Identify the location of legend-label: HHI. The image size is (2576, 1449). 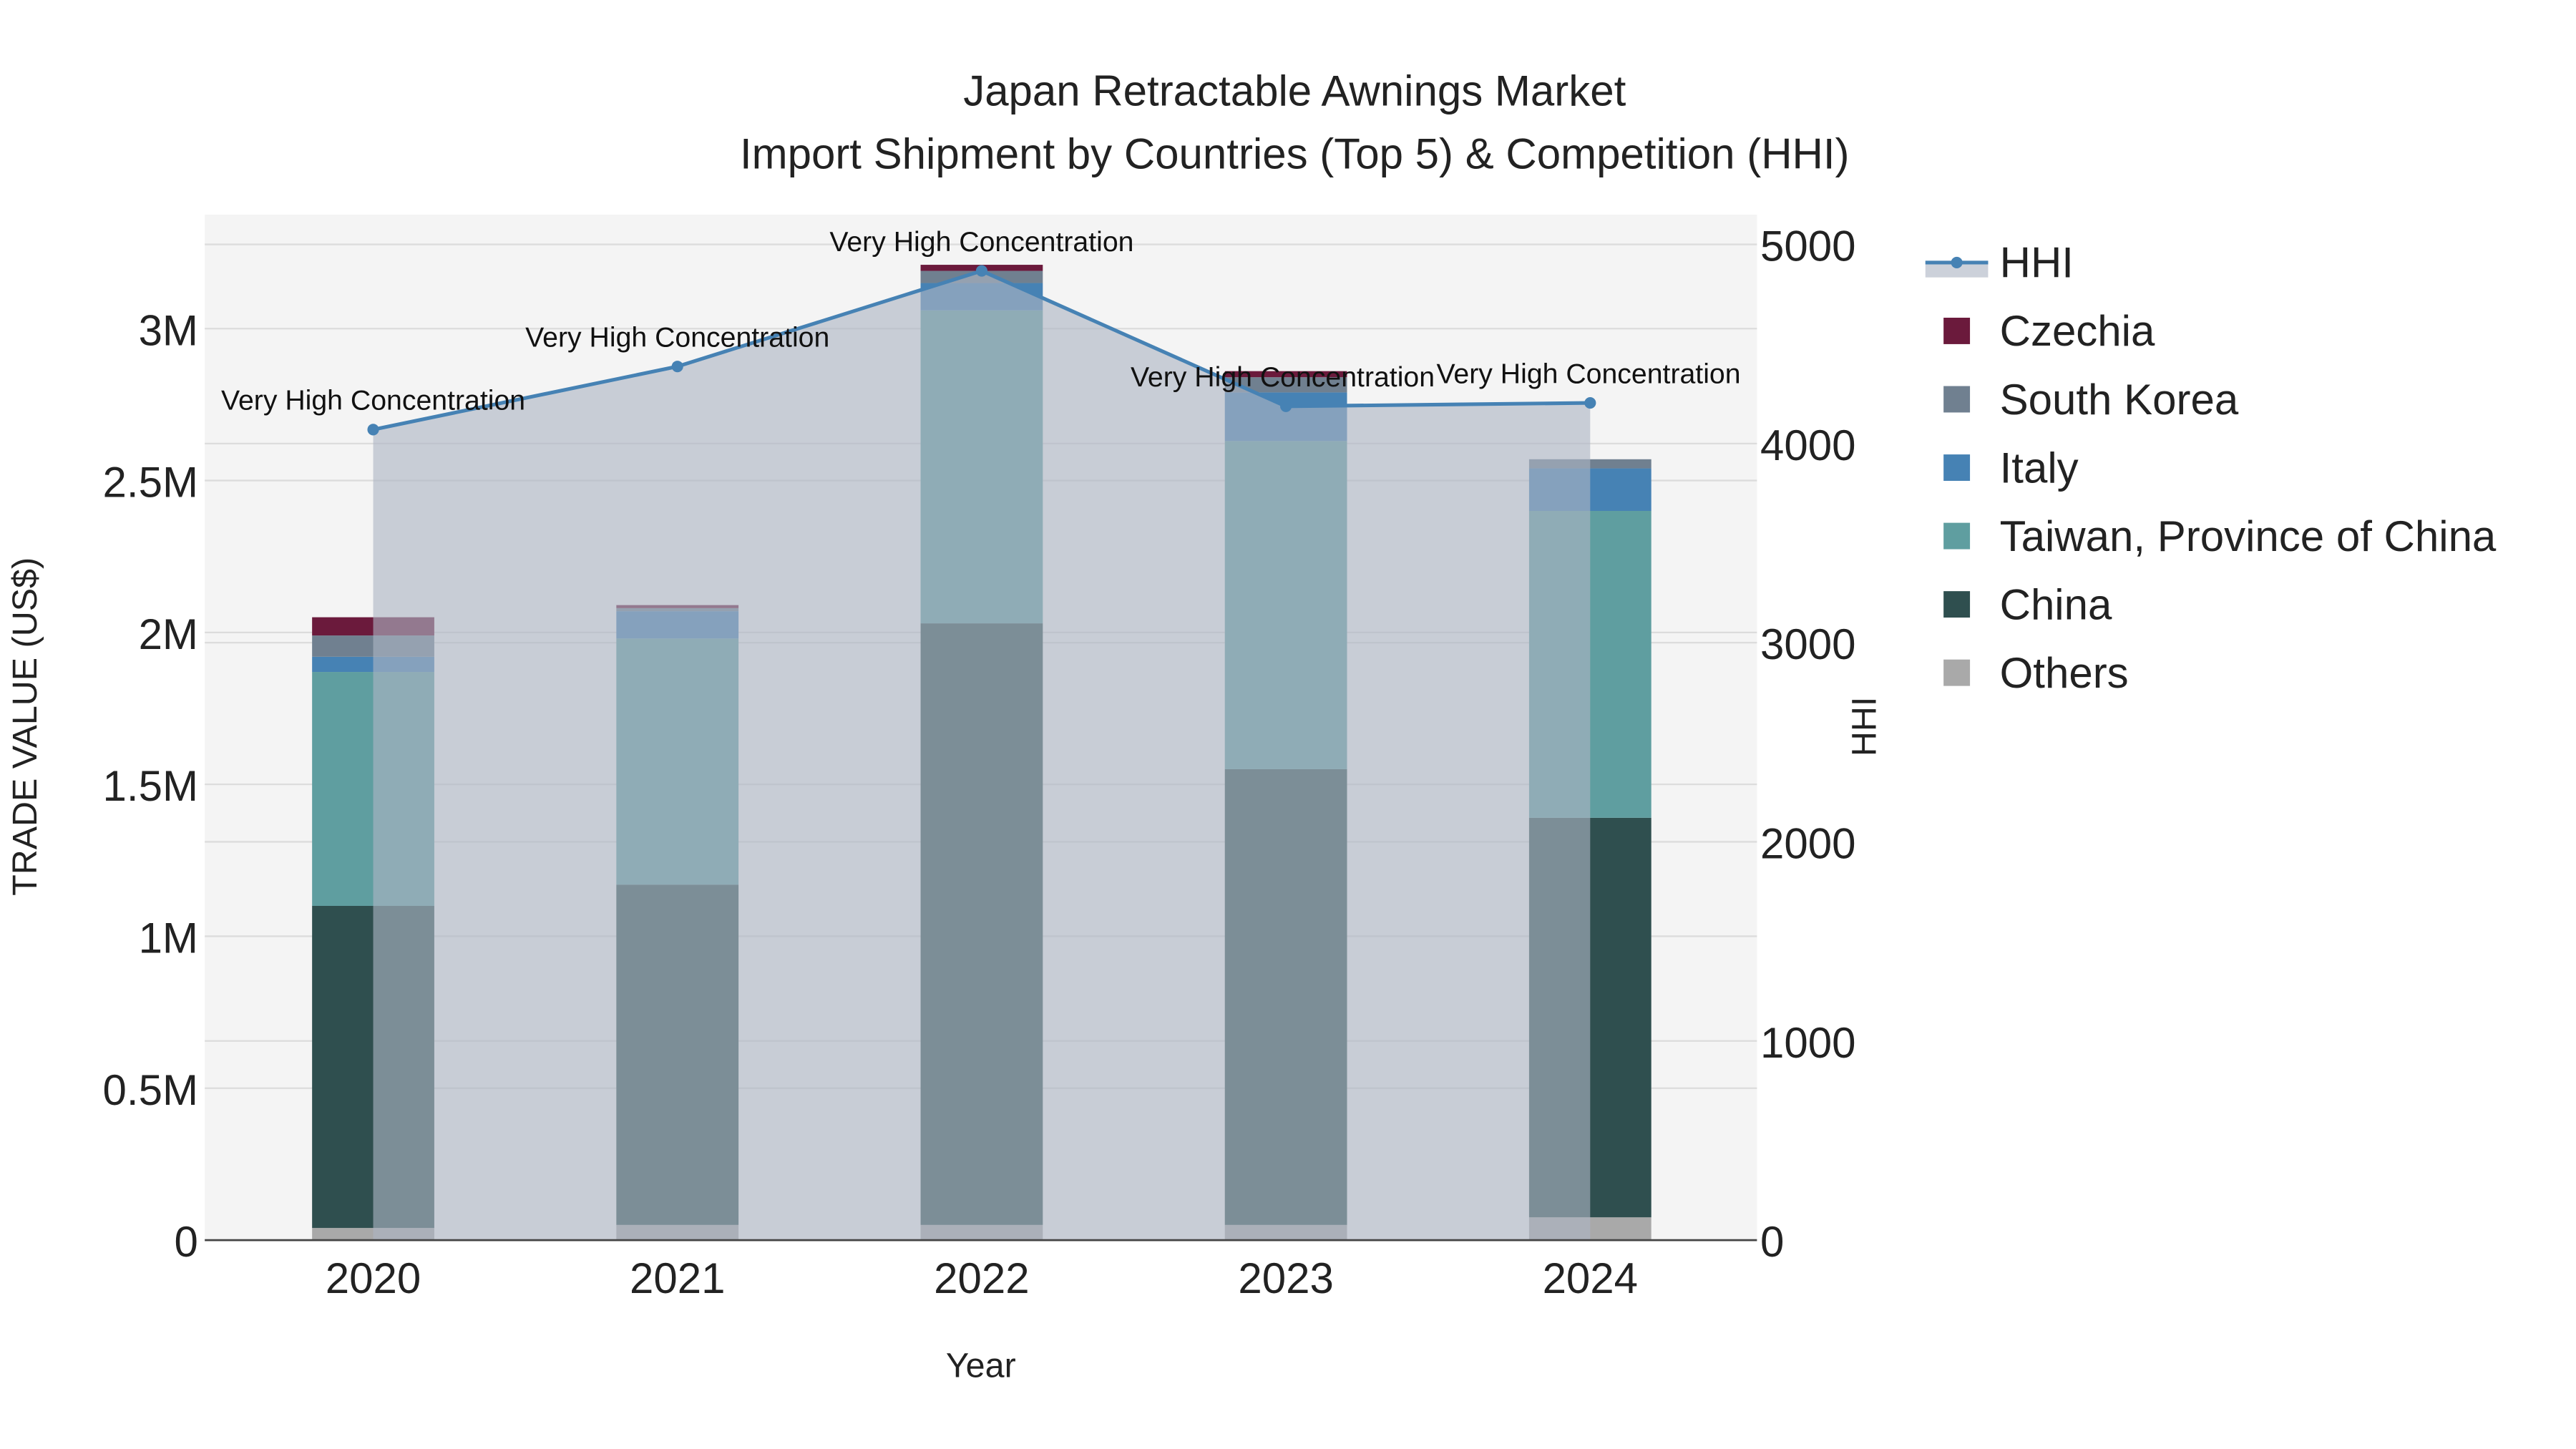
(2037, 263).